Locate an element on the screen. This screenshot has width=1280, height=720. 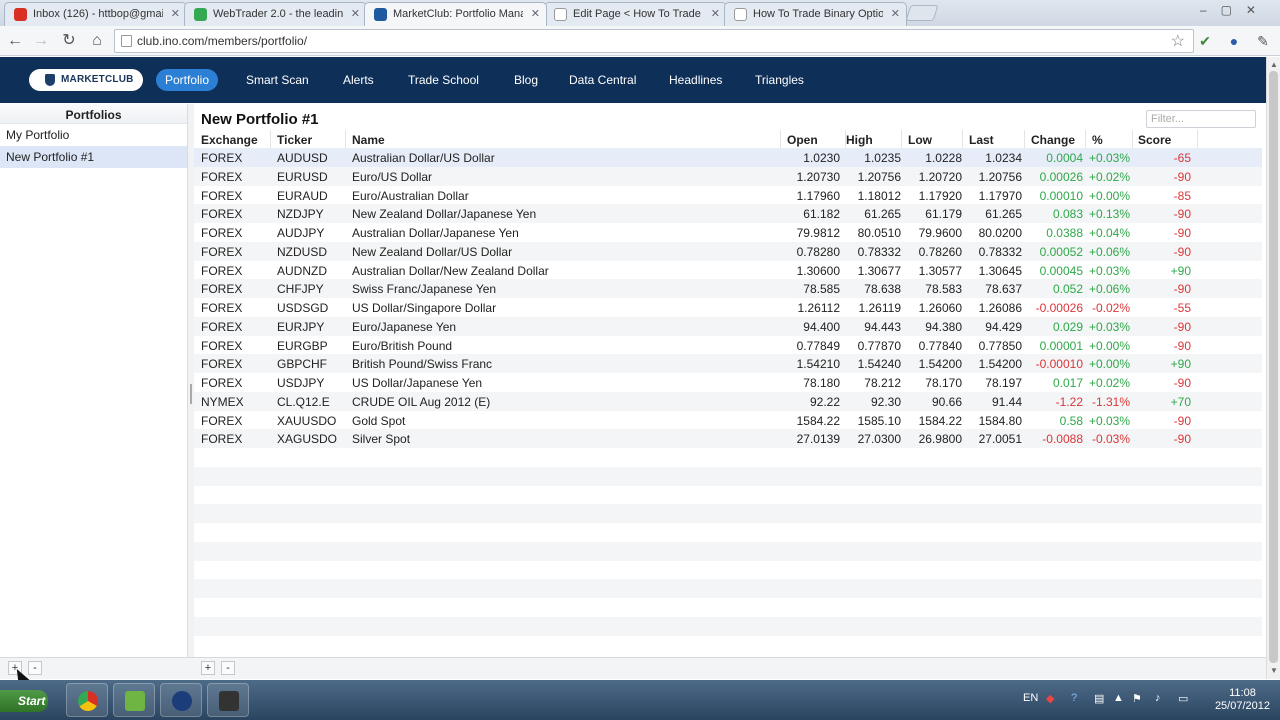
scroll-up-icon: ▲ is located at coordinates (1274, 64).